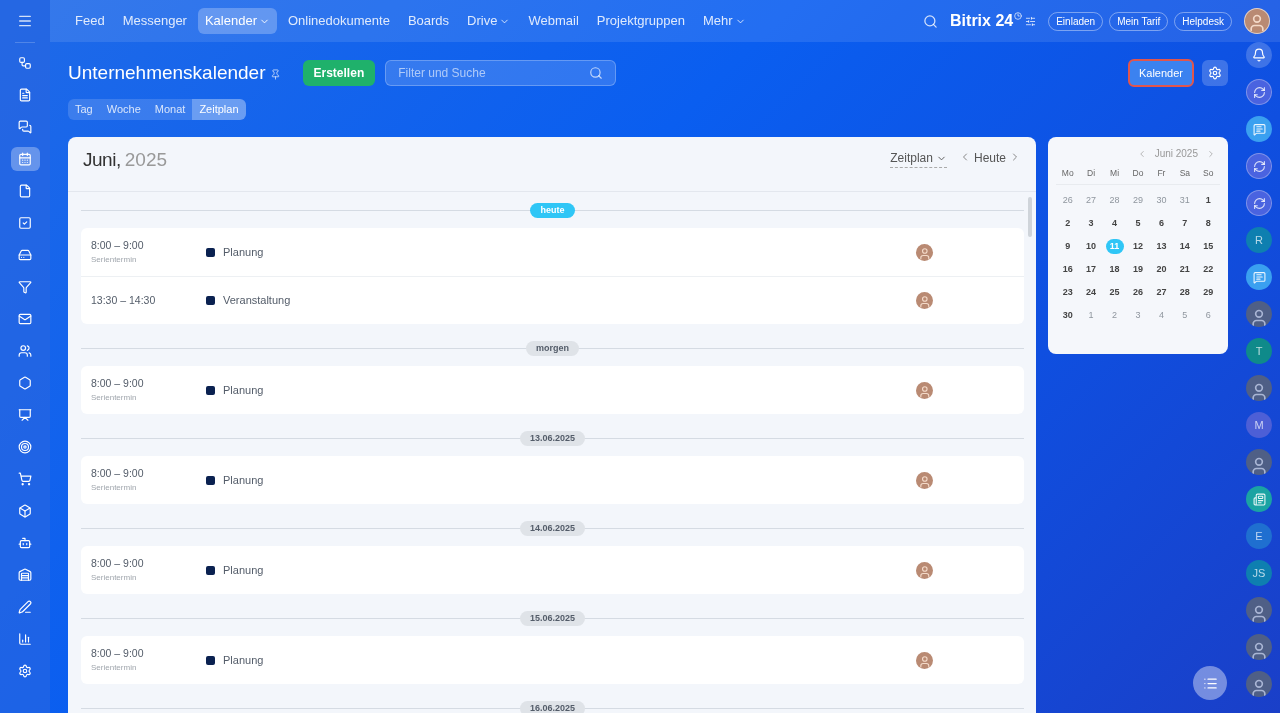  Describe the element at coordinates (1208, 292) in the screenshot. I see `calendar-day: 29` at that location.